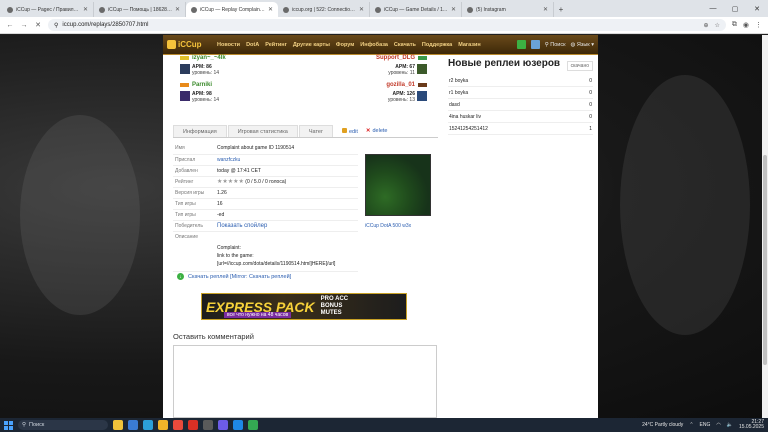 The image size is (768, 432). I want to click on comment-heading: Оставить комментарий, so click(213, 336).